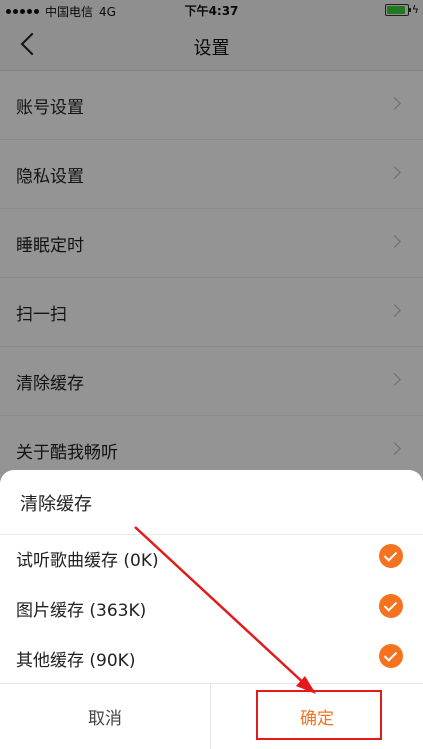 This screenshot has height=749, width=423. Describe the element at coordinates (56, 504) in the screenshot. I see `sheet-title: 清除缓存` at that location.